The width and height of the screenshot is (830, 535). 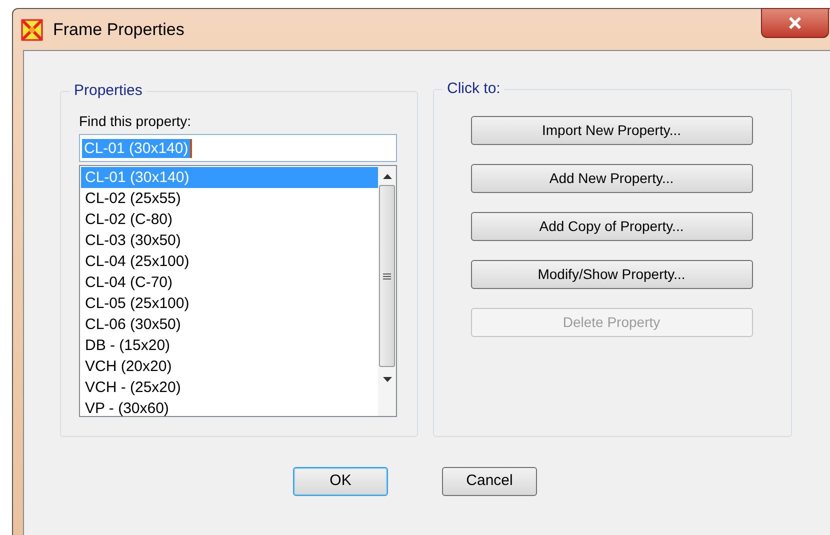 I want to click on list-item: CL-04 (C-70), so click(x=229, y=282).